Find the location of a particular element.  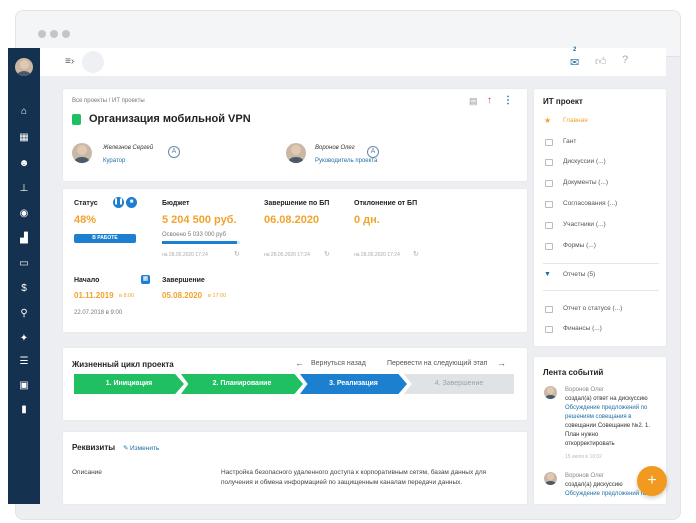

stage-implementation: 3. Реализация is located at coordinates (353, 384).